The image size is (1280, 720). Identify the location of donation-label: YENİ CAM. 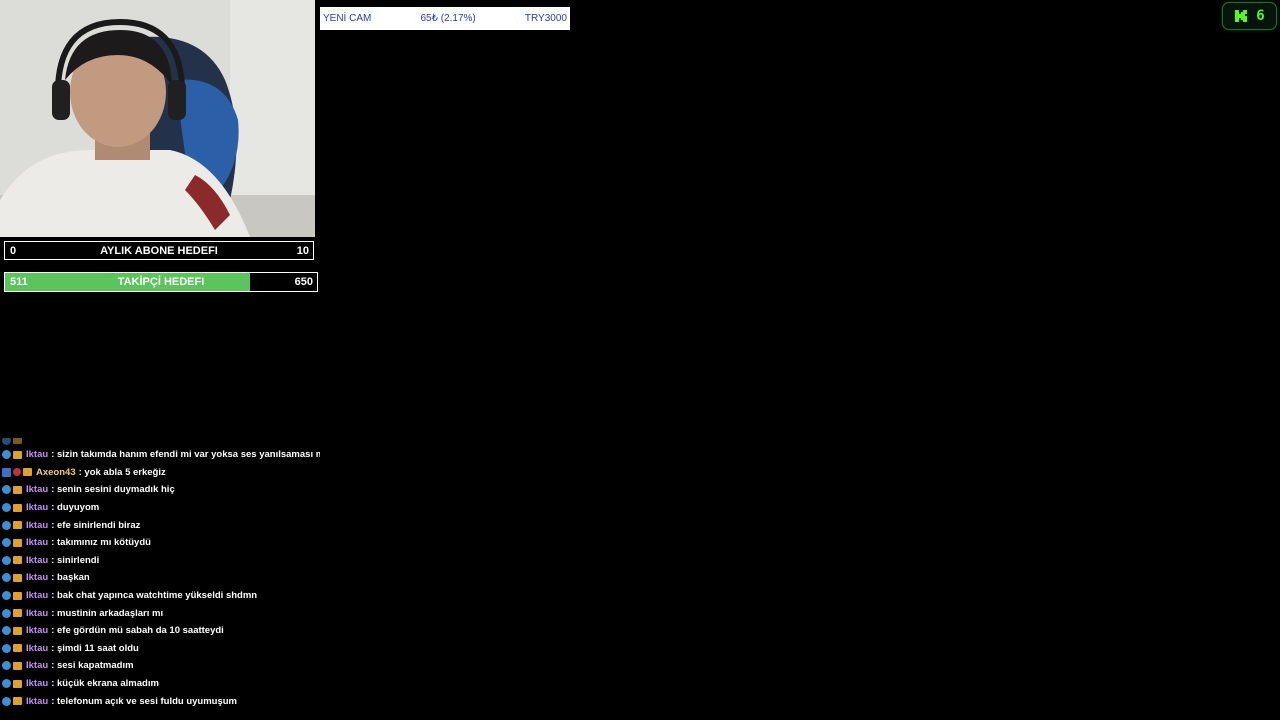
(347, 18).